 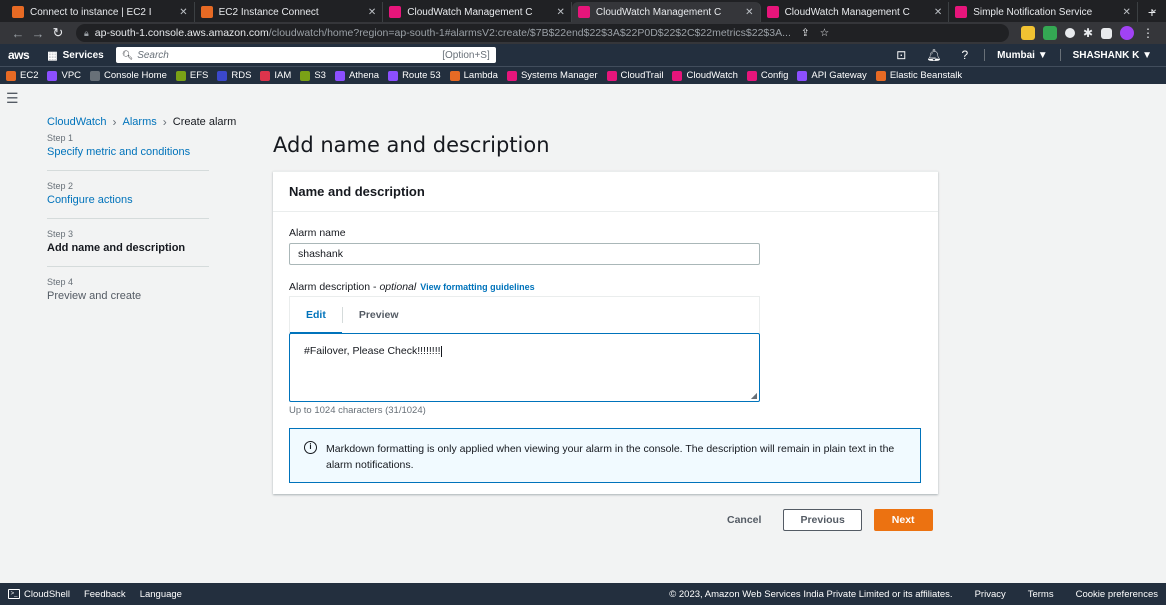 What do you see at coordinates (1112, 55) in the screenshot?
I see `account-menu: SHASHANK K ▼` at bounding box center [1112, 55].